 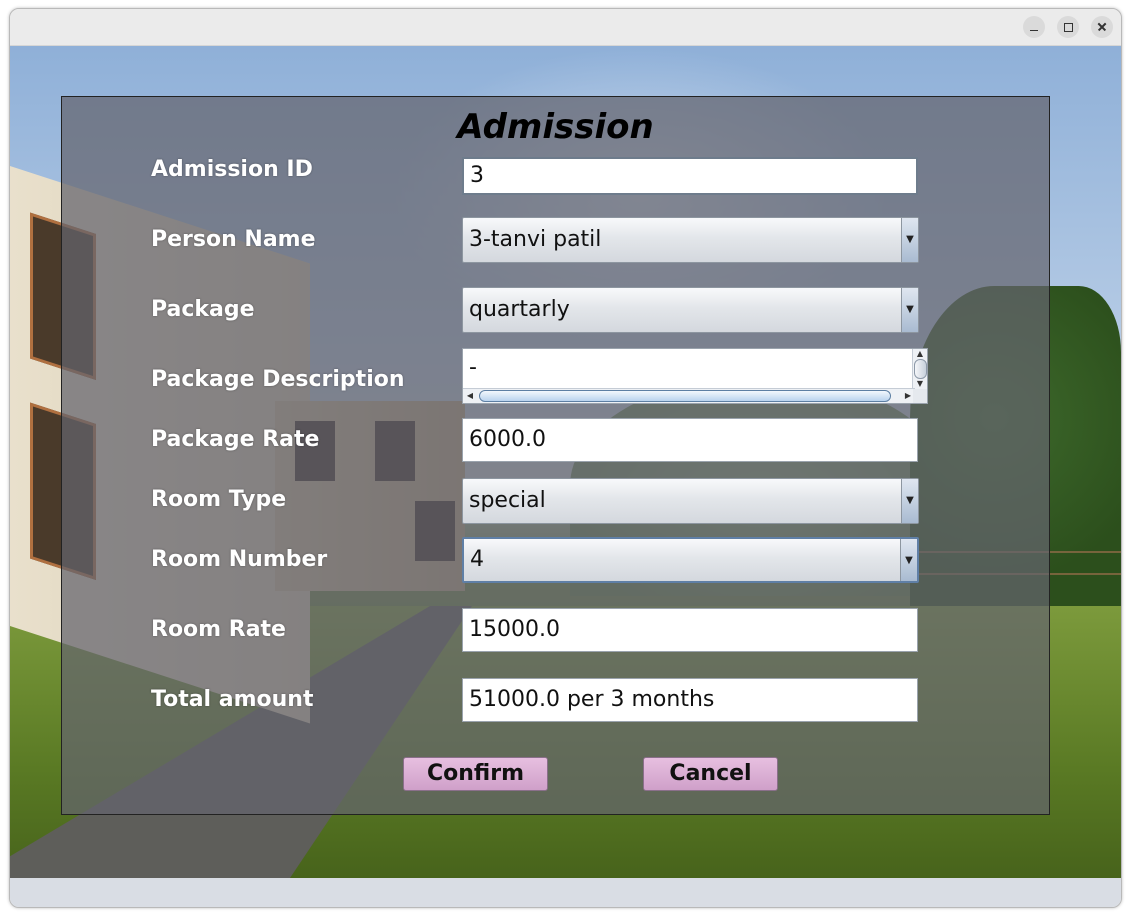 I want to click on close-icon, so click(x=1102, y=27).